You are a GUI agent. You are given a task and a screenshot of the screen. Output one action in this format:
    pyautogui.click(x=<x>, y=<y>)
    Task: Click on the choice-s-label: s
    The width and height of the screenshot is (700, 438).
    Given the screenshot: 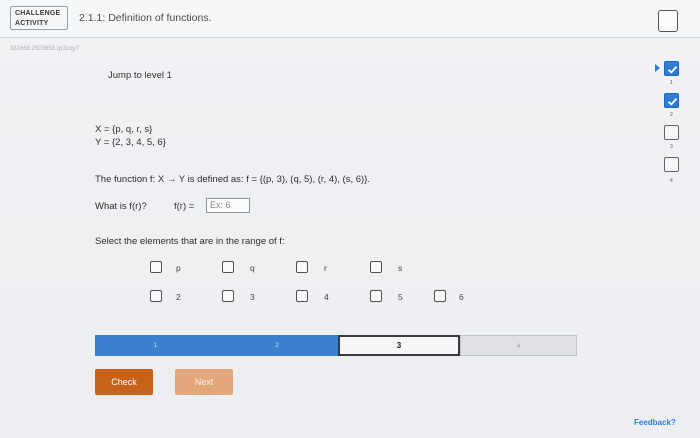 What is the action you would take?
    pyautogui.click(x=400, y=268)
    